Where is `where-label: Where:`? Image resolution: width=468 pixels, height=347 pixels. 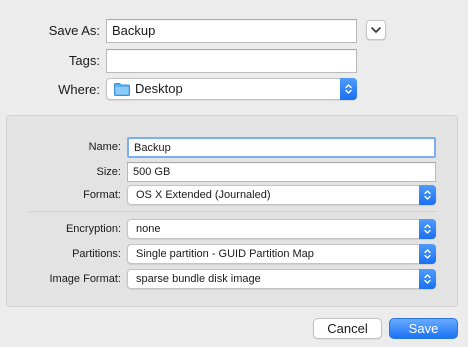 where-label: Where: is located at coordinates (79, 89).